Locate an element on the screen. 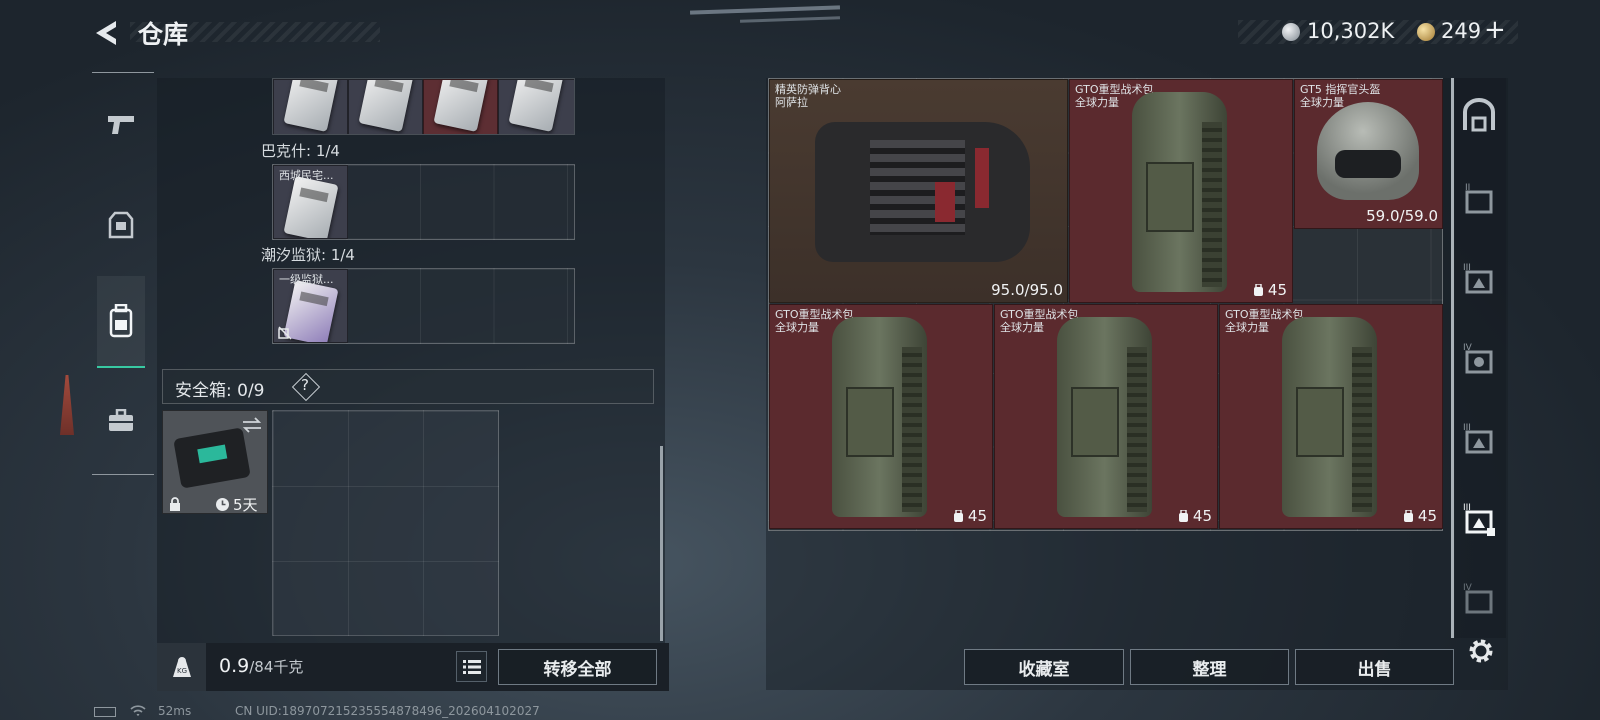  currency1-value: 10,302K is located at coordinates (1351, 31).